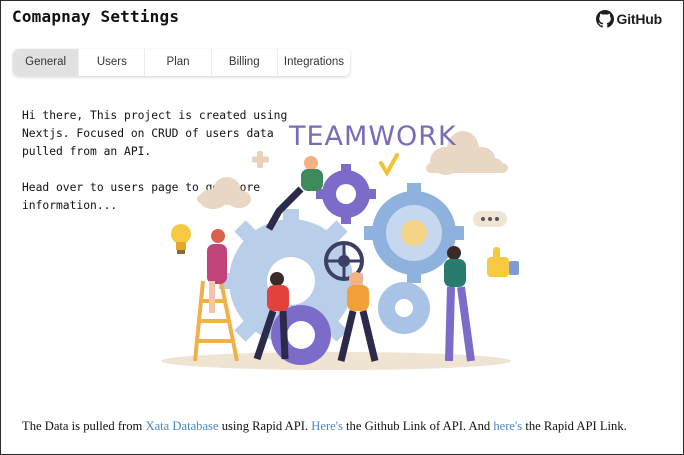 This screenshot has height=455, width=684. Describe the element at coordinates (84, 426) in the screenshot. I see `footer-text: The Data is pulled from` at that location.